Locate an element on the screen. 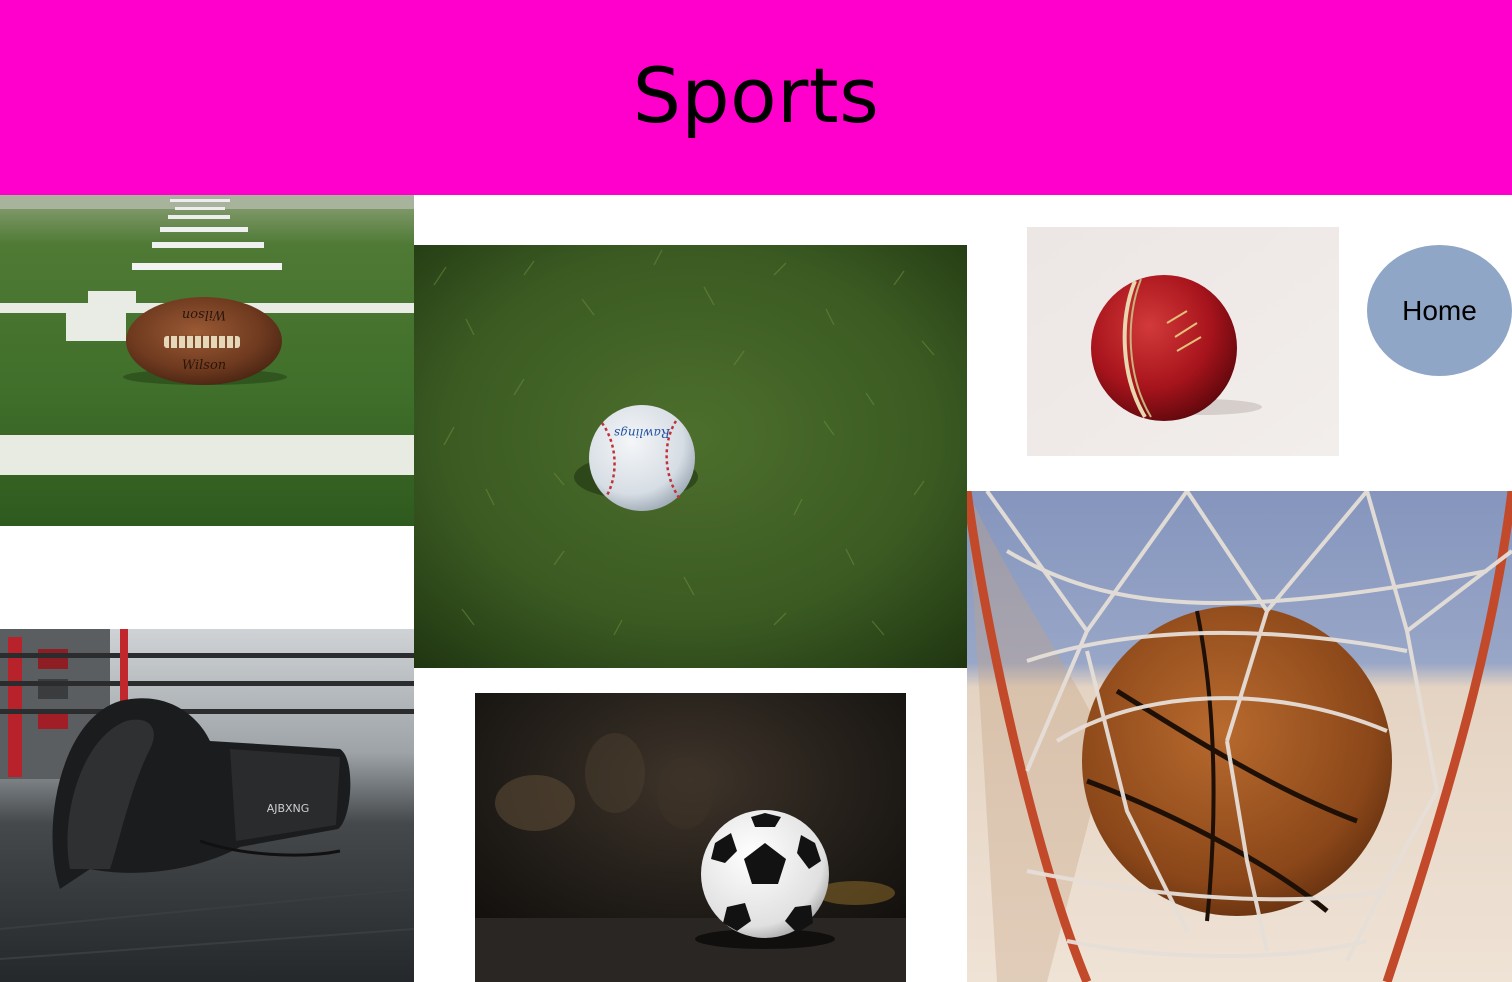 The image size is (1512, 982). svg-text: Rawlings is located at coordinates (642, 433).